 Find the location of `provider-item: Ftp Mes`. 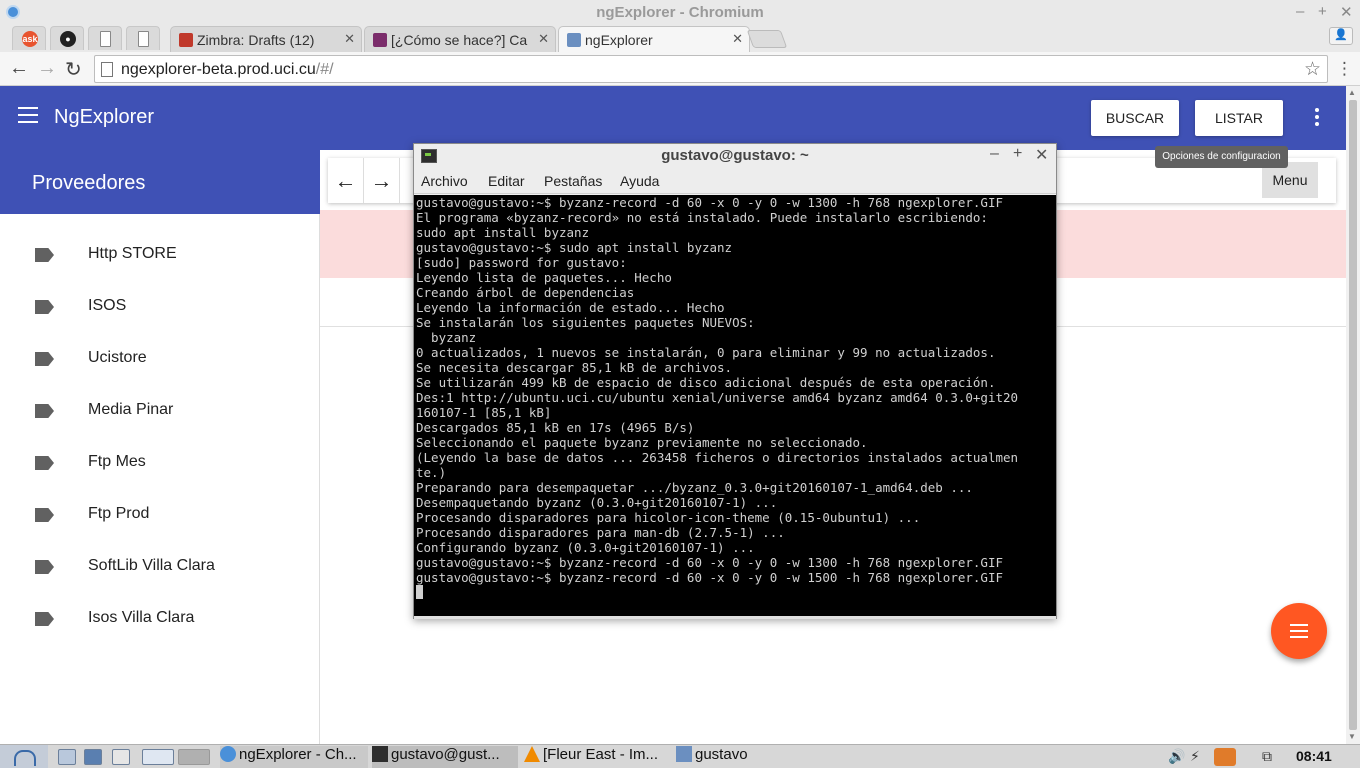

provider-item: Ftp Mes is located at coordinates (160, 466).